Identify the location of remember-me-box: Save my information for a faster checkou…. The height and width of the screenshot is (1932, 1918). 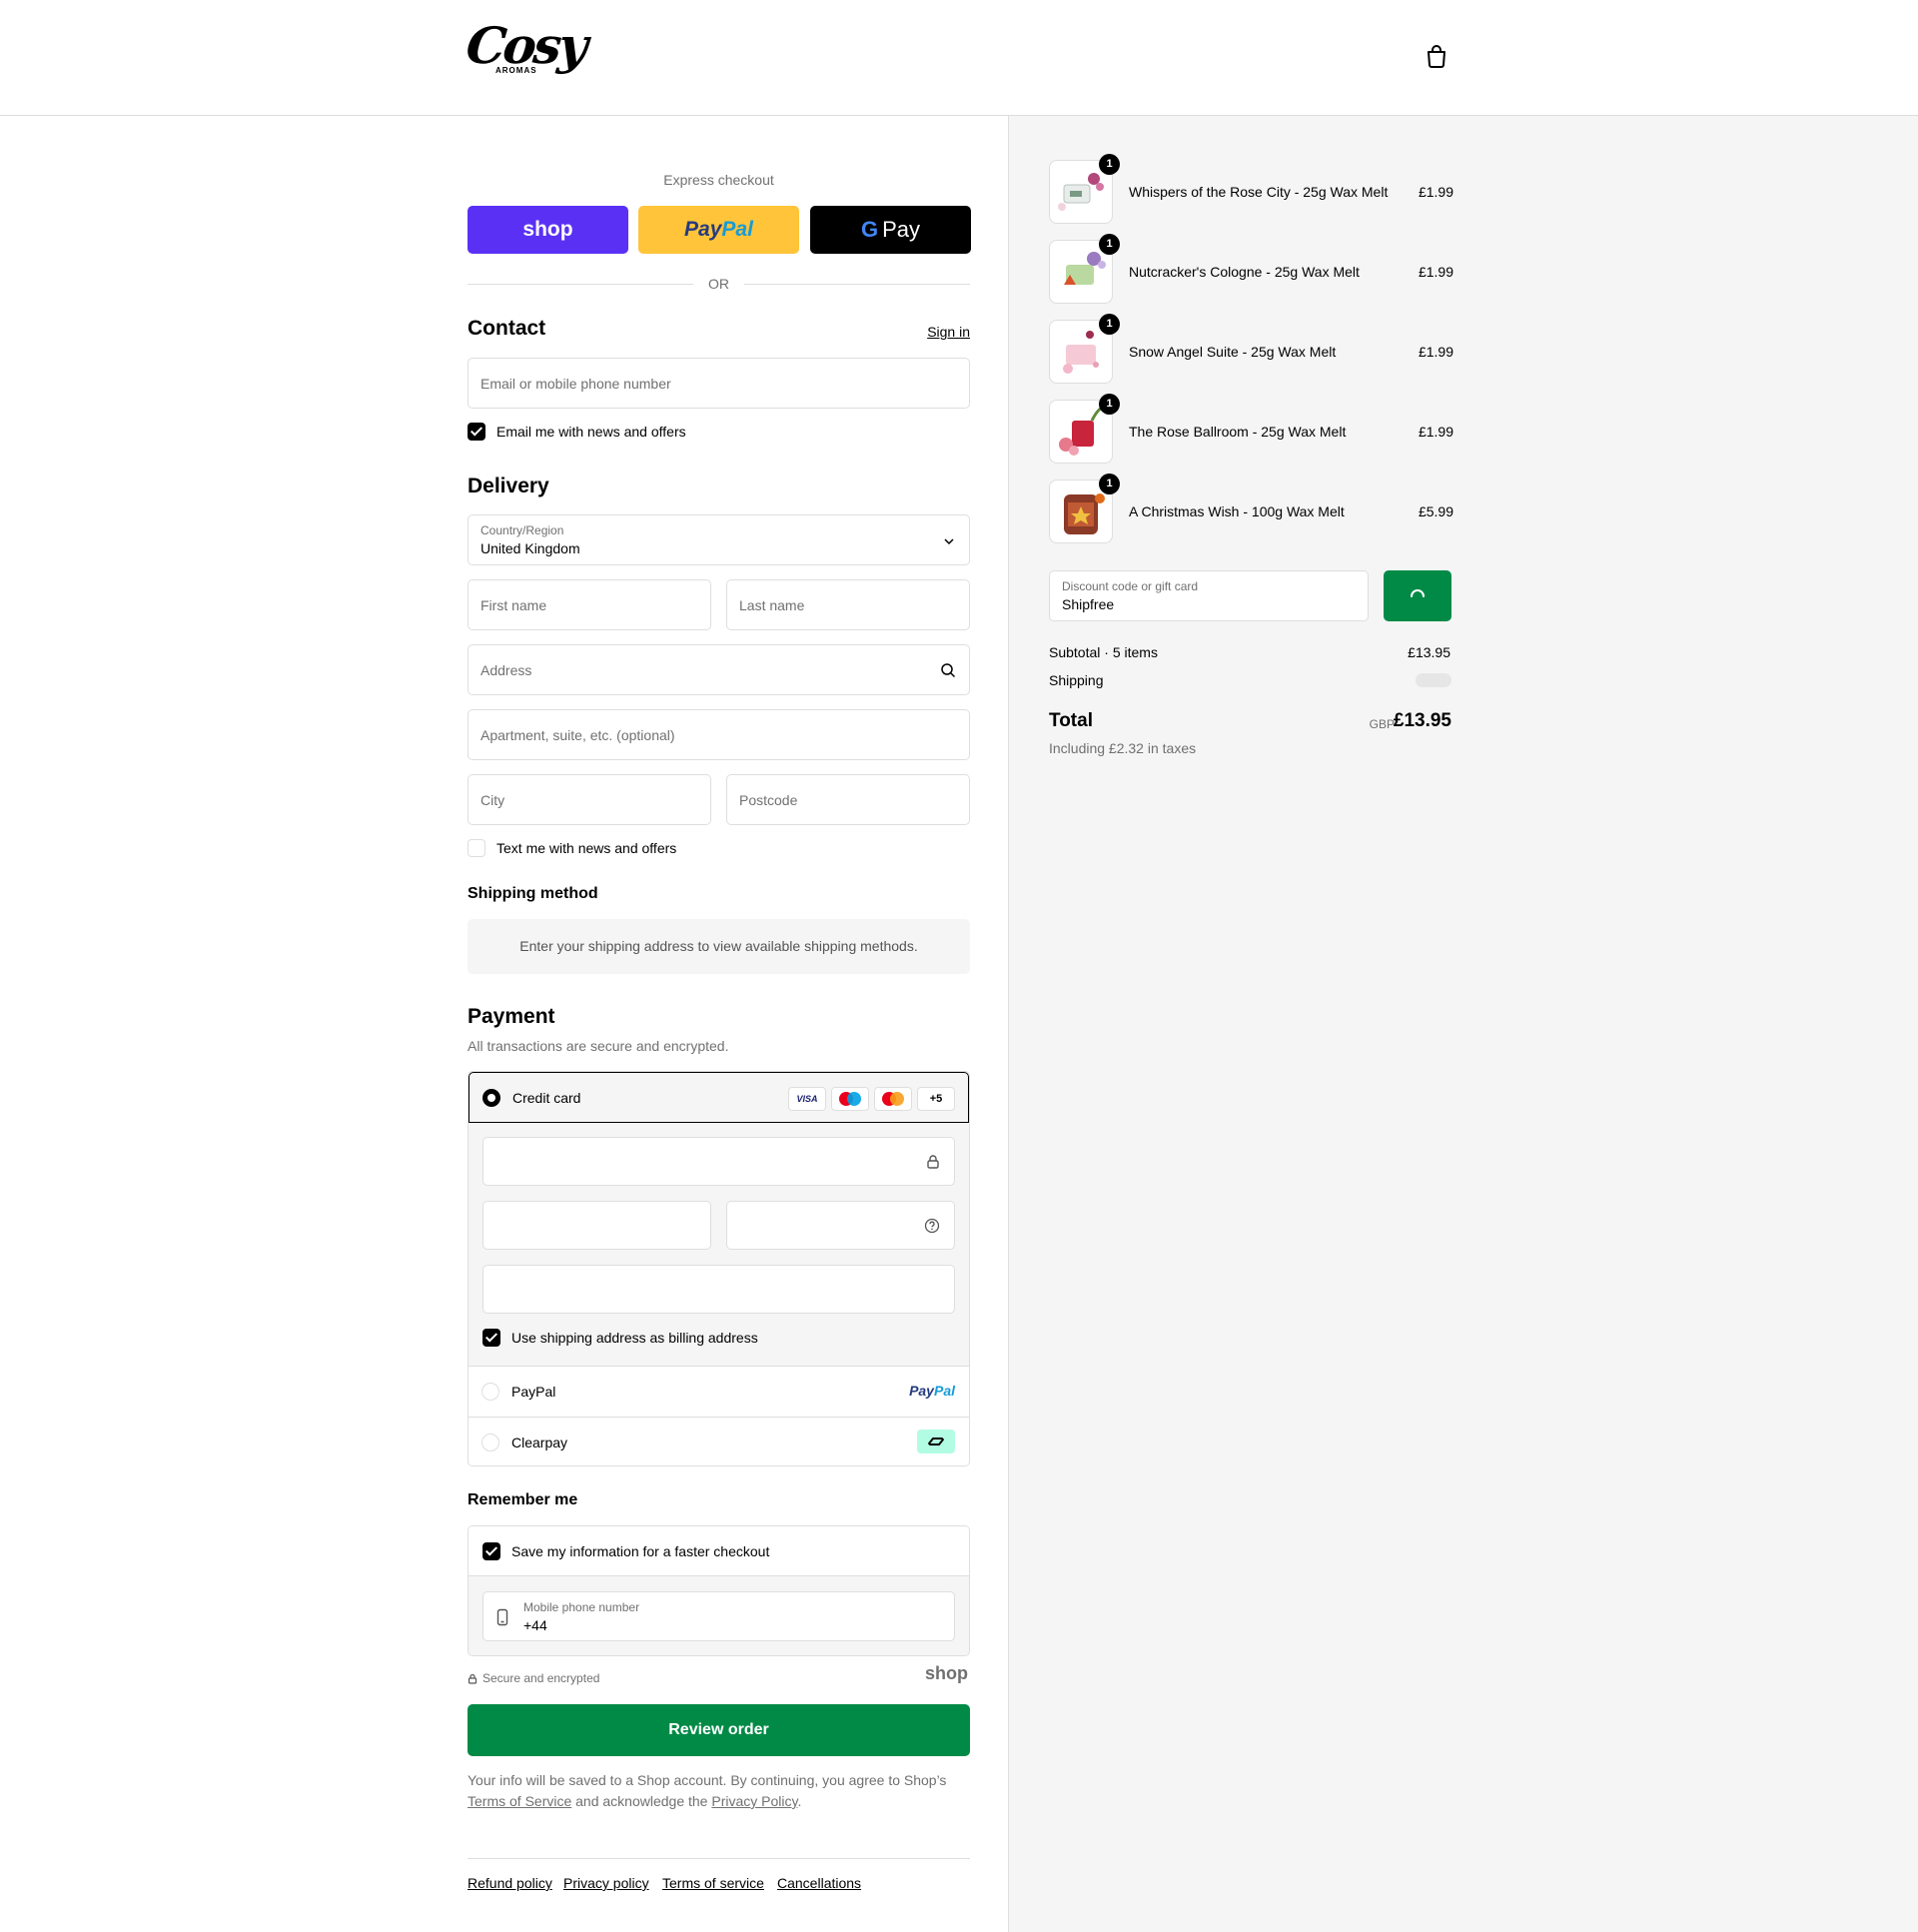
(719, 1590).